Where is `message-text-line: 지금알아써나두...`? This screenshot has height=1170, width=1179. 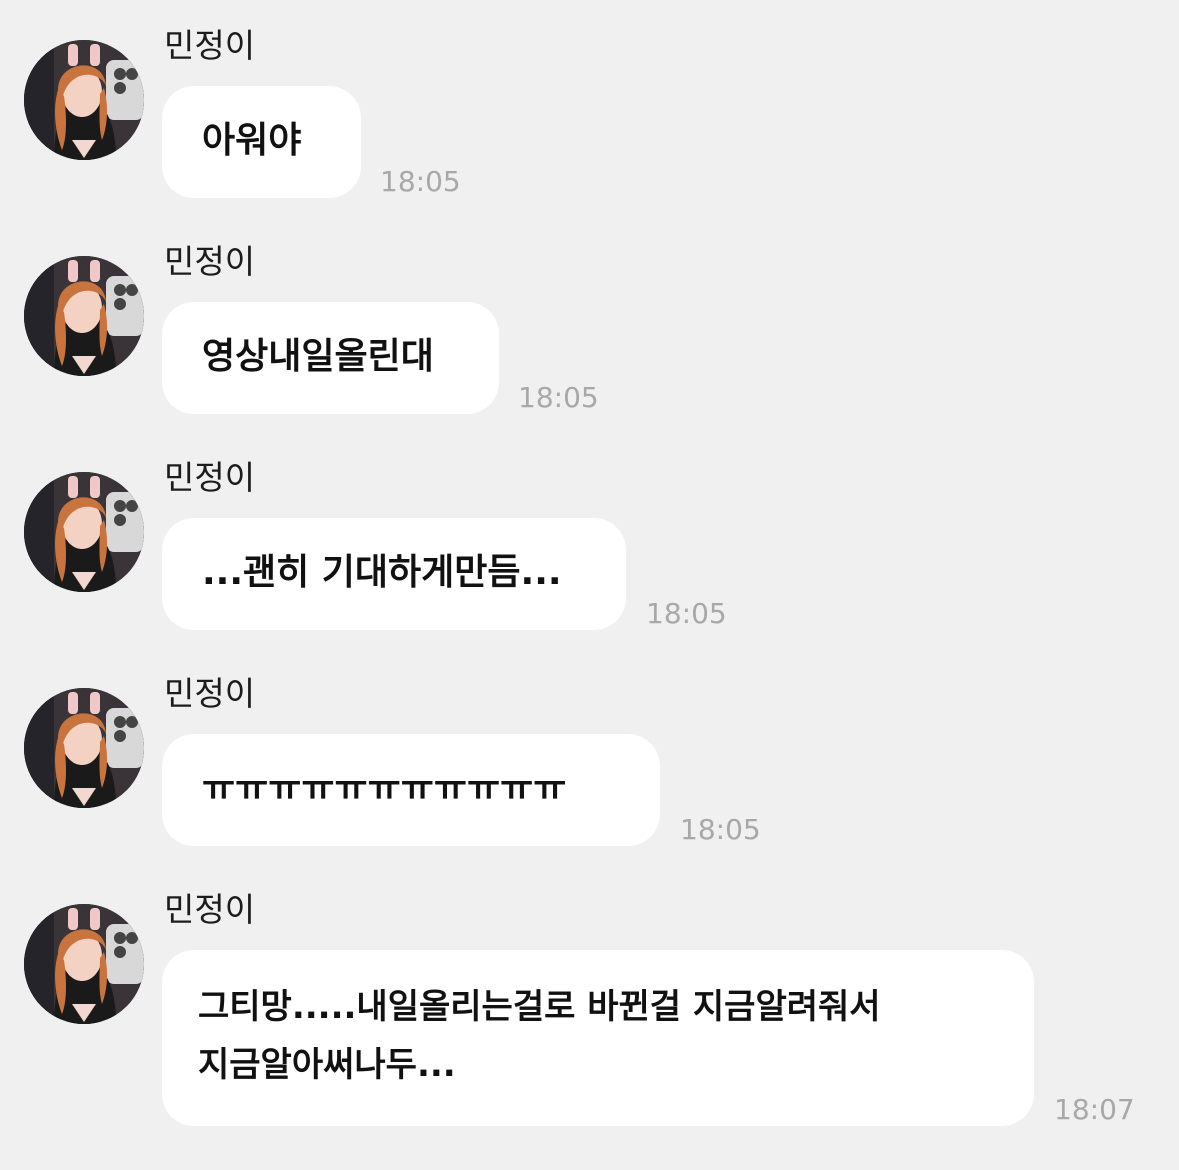
message-text-line: 지금알아써나두... is located at coordinates (327, 1065).